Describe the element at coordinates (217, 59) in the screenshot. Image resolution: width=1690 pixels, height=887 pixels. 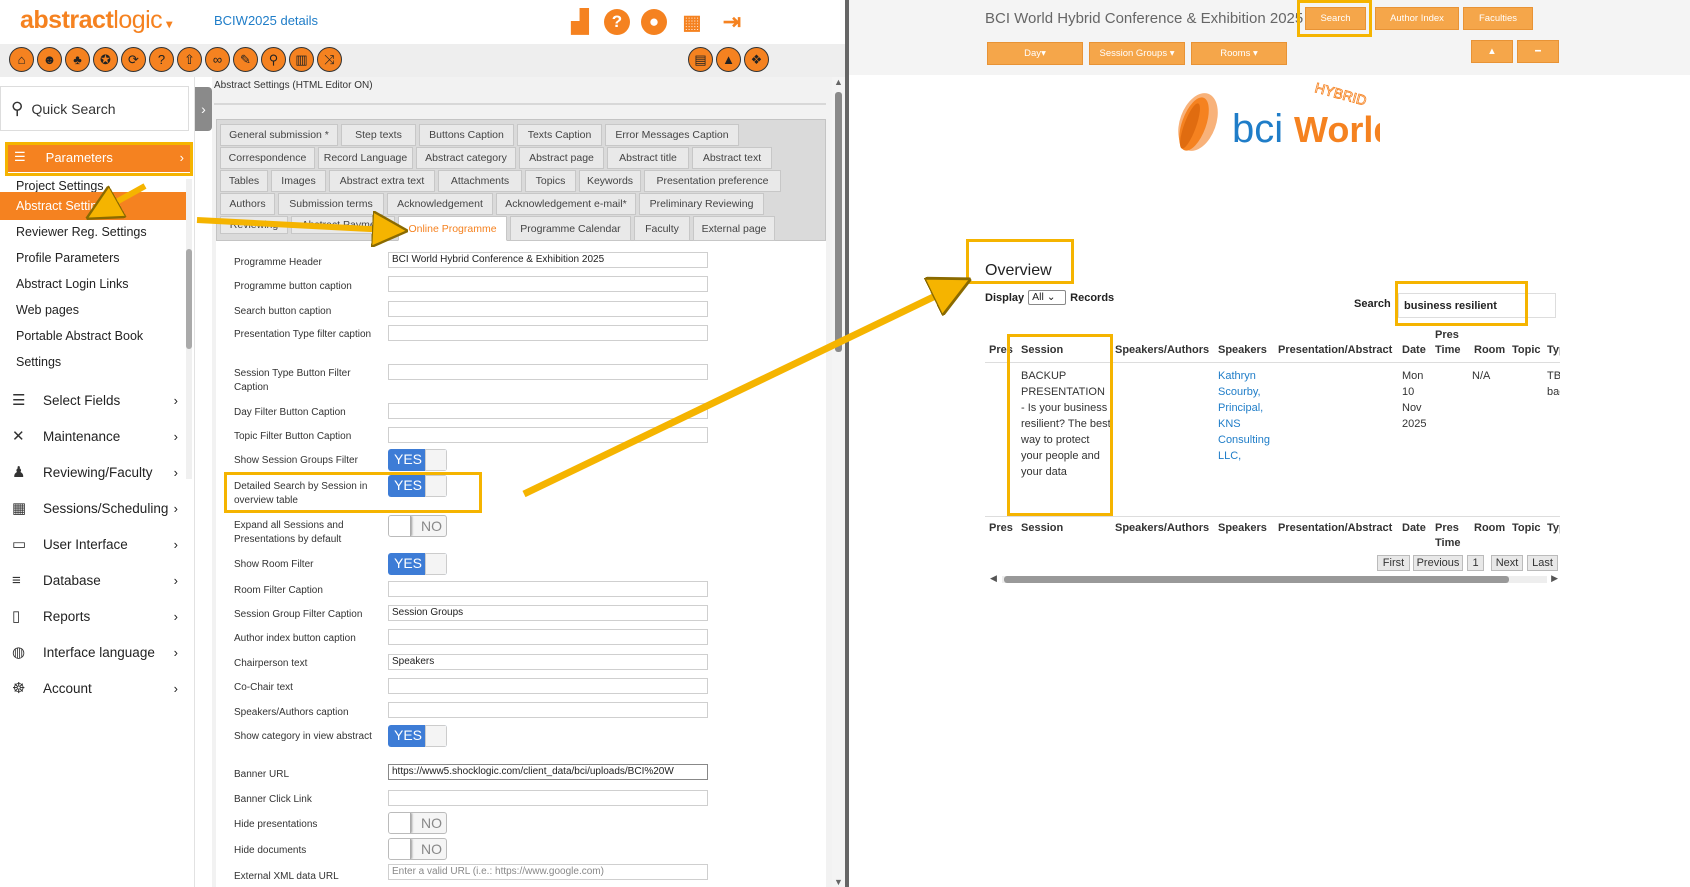
I see `link-icon: ∞` at that location.